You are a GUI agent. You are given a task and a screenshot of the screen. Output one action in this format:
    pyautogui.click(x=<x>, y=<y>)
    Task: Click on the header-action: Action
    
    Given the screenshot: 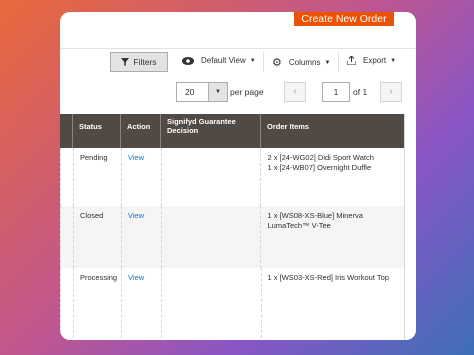 What is the action you would take?
    pyautogui.click(x=140, y=131)
    